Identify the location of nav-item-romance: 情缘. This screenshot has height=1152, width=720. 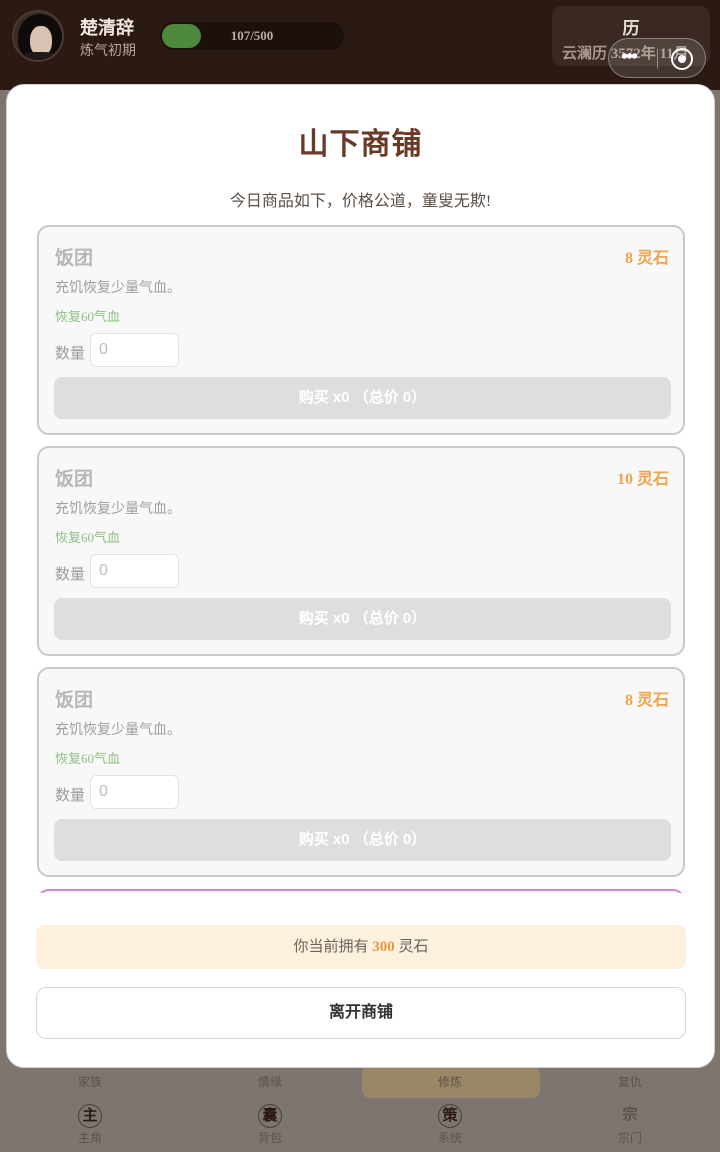
(270, 1081).